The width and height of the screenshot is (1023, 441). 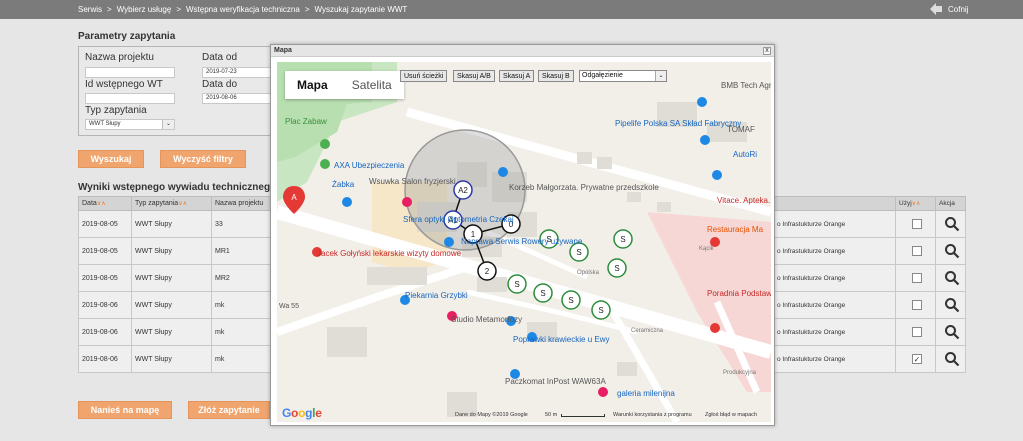 I want to click on svg-text: Produkcyjna, so click(x=740, y=373).